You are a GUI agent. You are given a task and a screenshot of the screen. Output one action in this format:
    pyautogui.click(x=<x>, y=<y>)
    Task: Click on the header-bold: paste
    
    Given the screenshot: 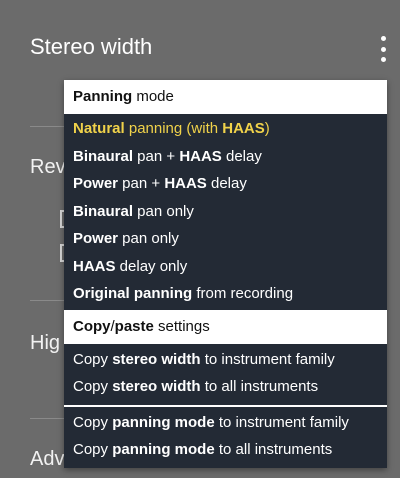 What is the action you would take?
    pyautogui.click(x=134, y=326)
    